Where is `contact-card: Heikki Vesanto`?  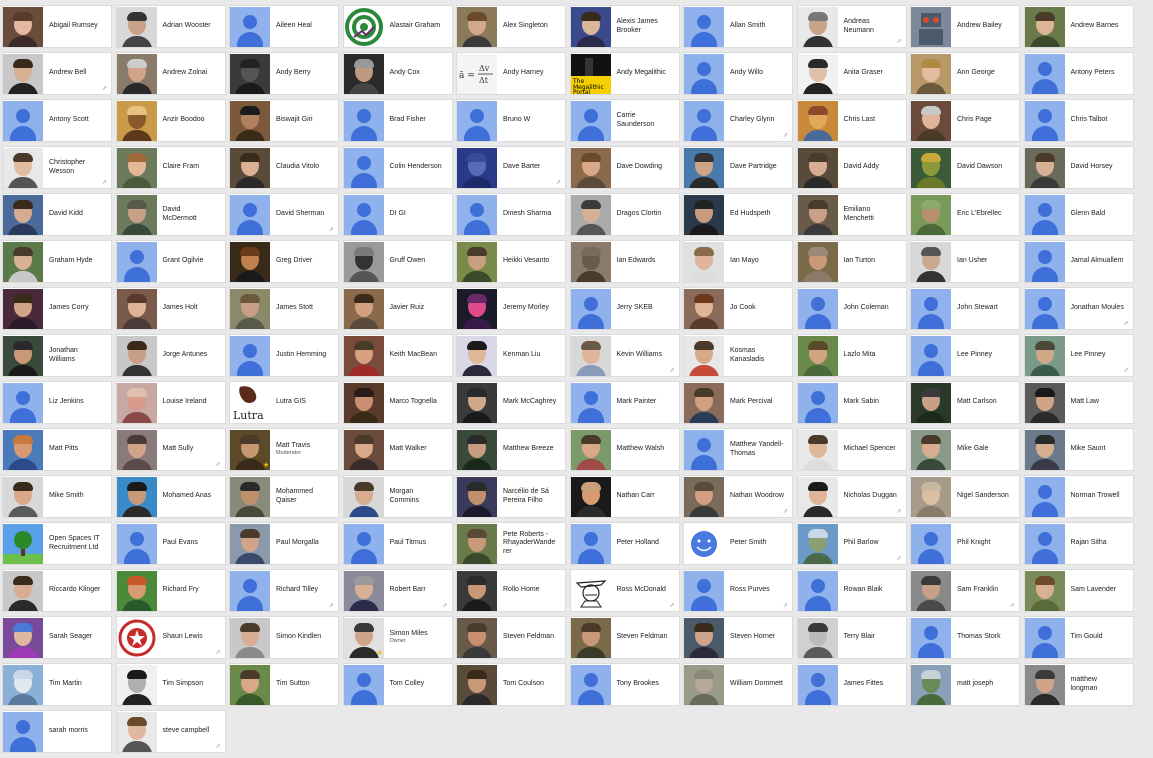 contact-card: Heikki Vesanto is located at coordinates (511, 261).